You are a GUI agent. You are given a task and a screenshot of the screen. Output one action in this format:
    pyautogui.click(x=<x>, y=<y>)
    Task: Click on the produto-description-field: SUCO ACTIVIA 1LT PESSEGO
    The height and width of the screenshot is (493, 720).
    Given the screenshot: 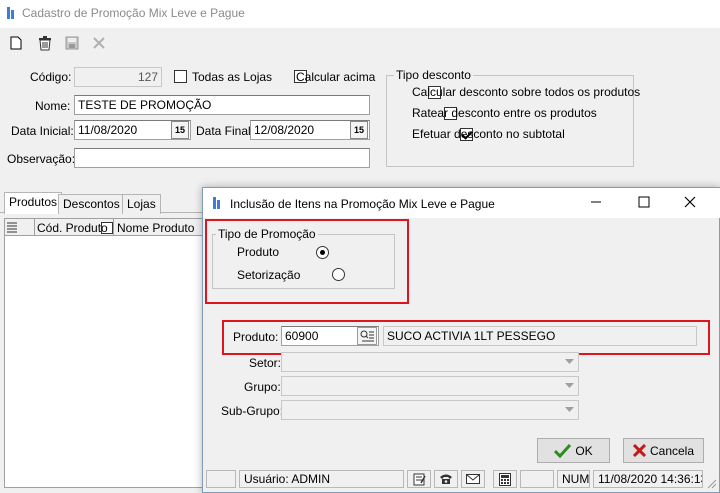 What is the action you would take?
    pyautogui.click(x=540, y=336)
    